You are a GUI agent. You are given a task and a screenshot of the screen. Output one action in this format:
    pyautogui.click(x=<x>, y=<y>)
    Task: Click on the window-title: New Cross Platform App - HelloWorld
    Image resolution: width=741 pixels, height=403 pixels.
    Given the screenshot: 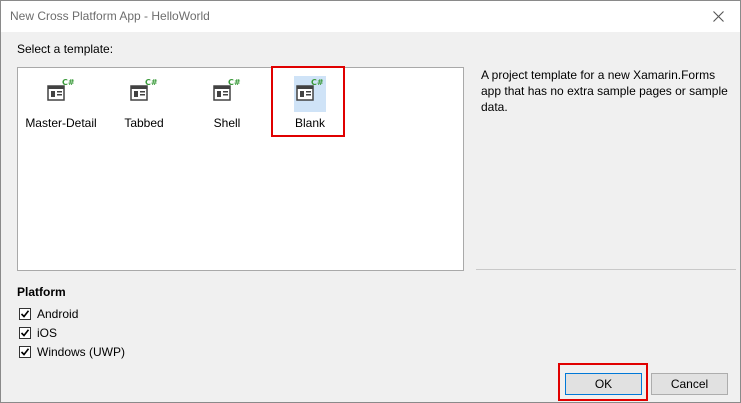 What is the action you would take?
    pyautogui.click(x=110, y=16)
    